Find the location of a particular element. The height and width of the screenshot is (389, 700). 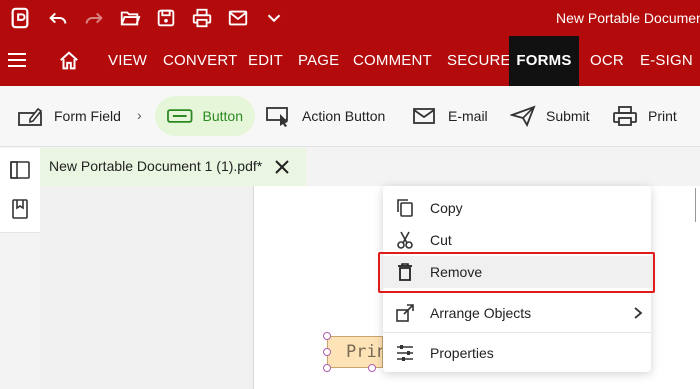

submit-tool: Submit is located at coordinates (550, 116).